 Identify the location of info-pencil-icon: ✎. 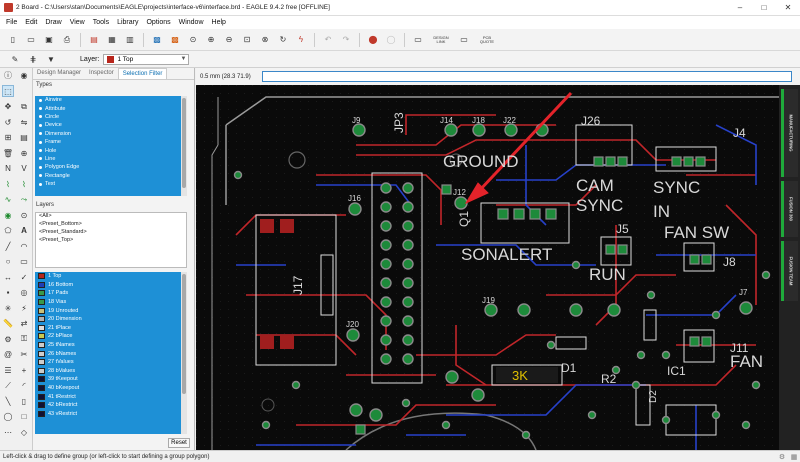
(15, 59).